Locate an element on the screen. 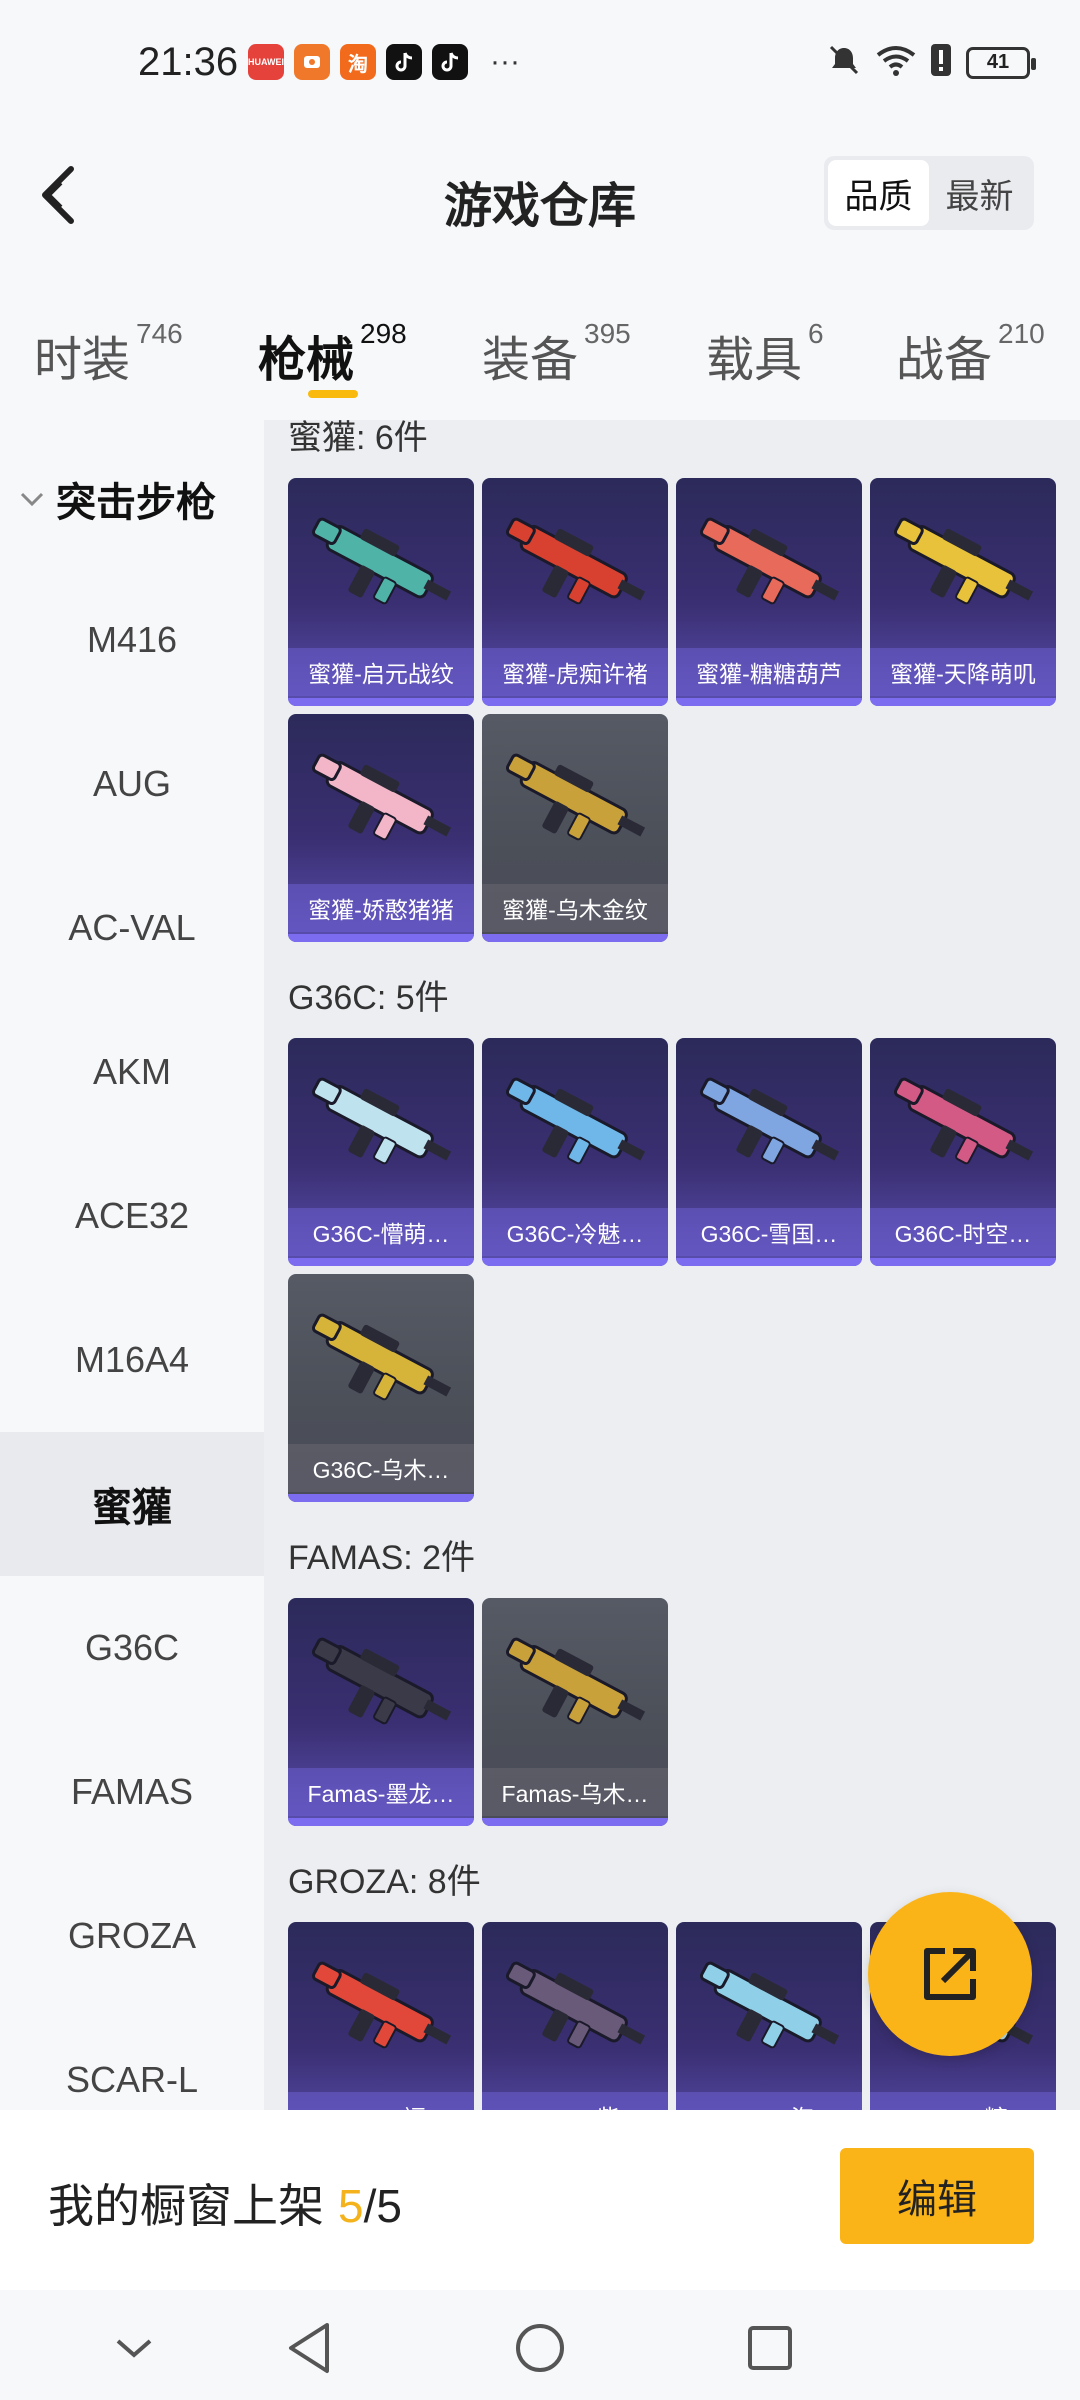  tab-vehicles: 载具 6 is located at coordinates (765, 354).